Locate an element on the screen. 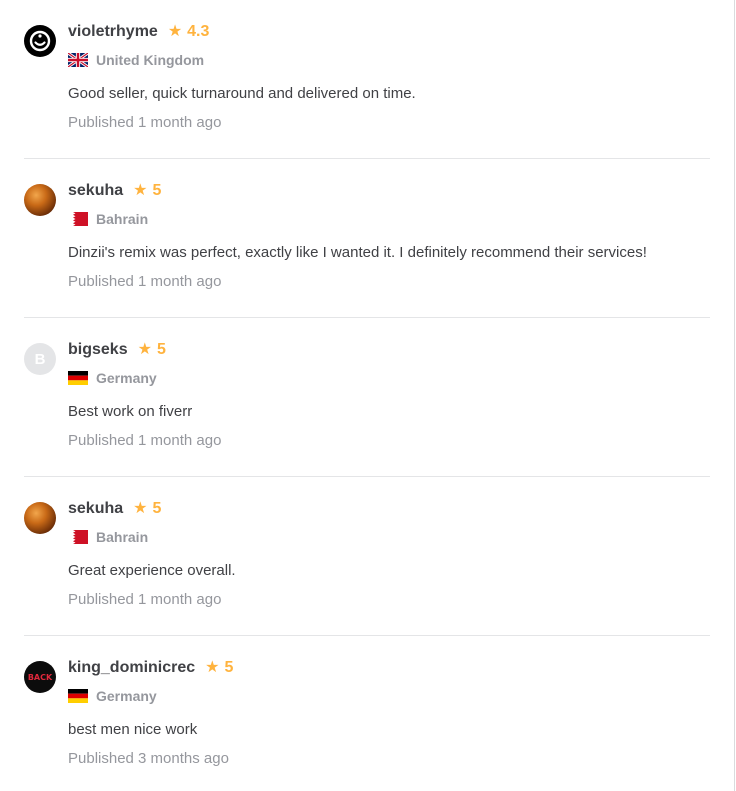 This screenshot has height=791, width=736. avatar-smiley-icon is located at coordinates (40, 41).